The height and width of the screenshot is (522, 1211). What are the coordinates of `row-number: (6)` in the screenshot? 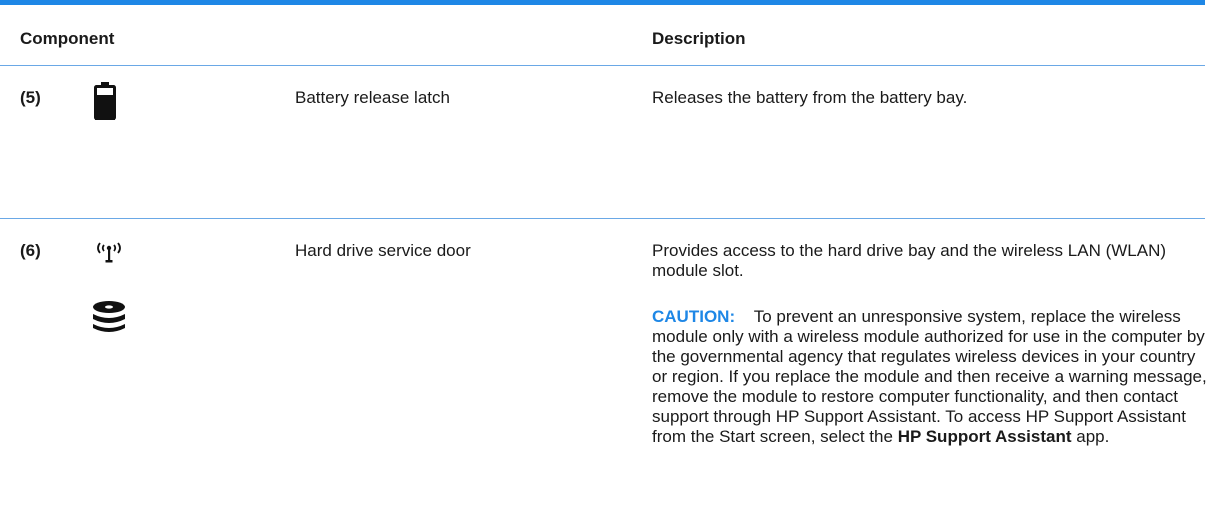 It's located at (30, 250).